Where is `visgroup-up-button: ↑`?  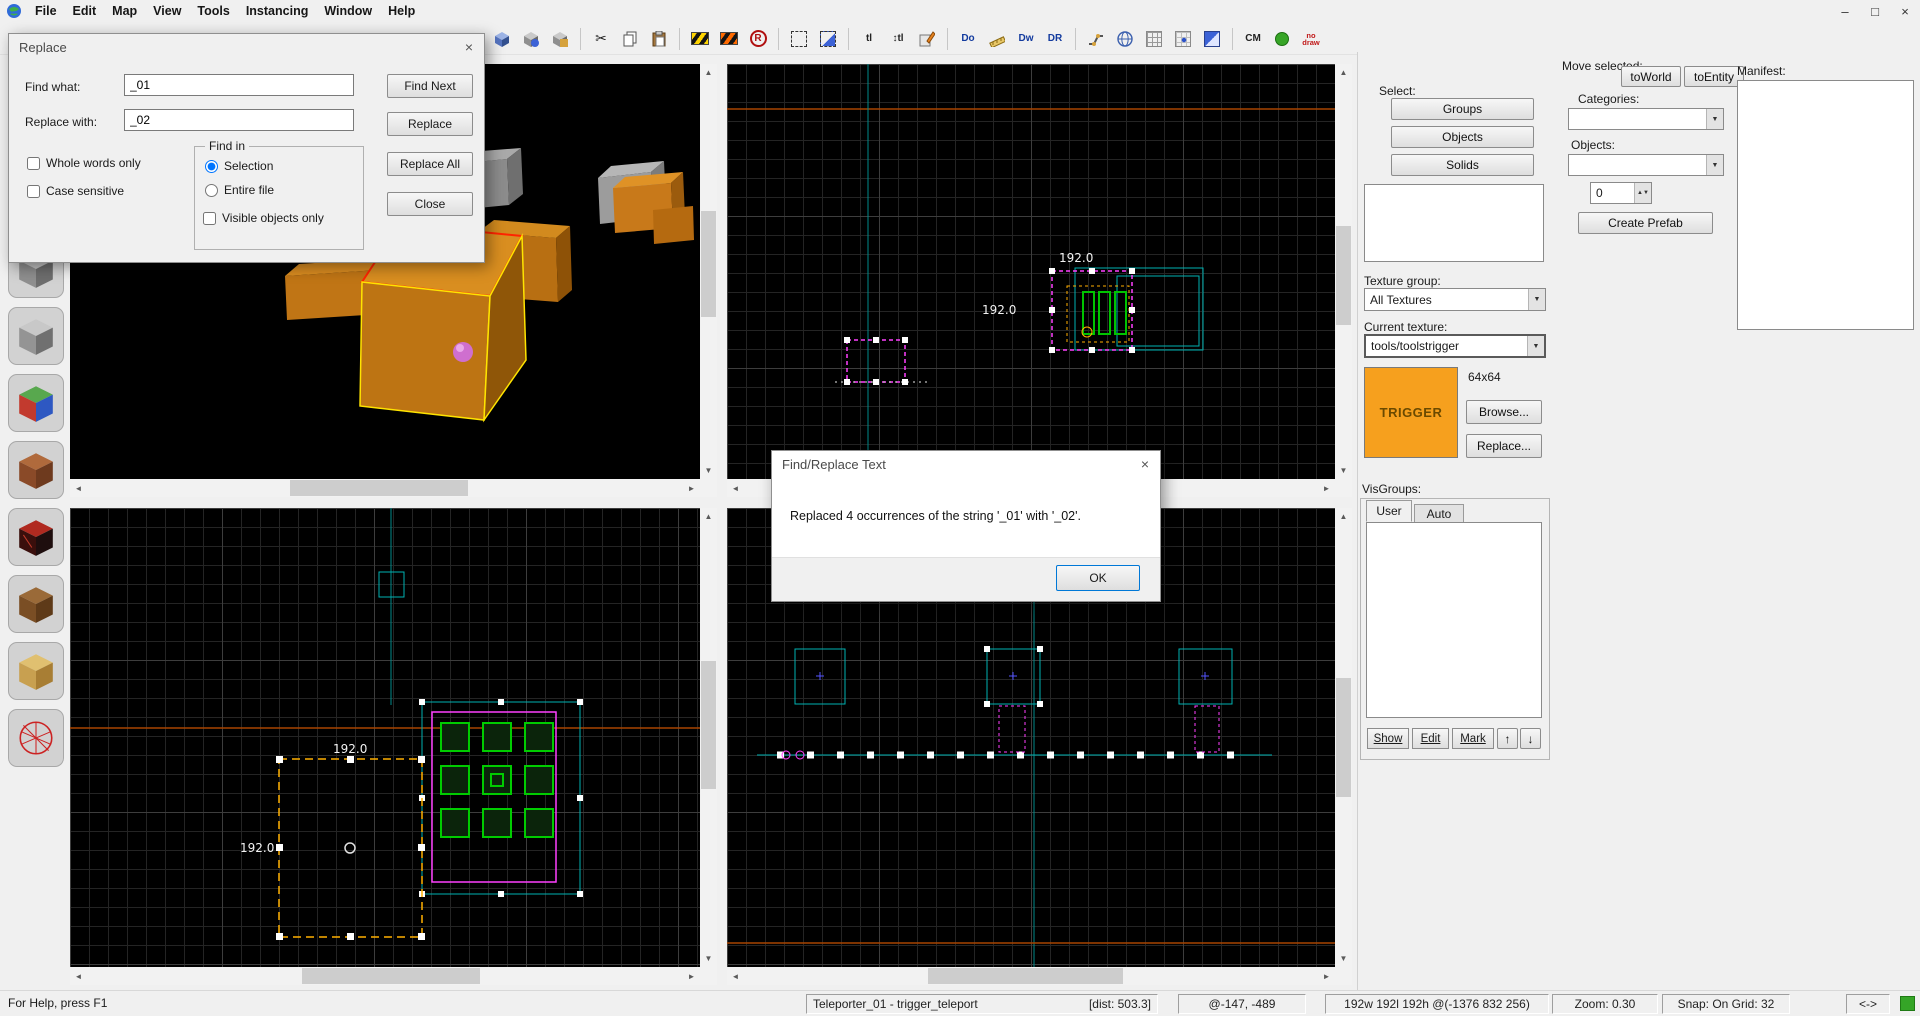
visgroup-up-button: ↑ is located at coordinates (1507, 738).